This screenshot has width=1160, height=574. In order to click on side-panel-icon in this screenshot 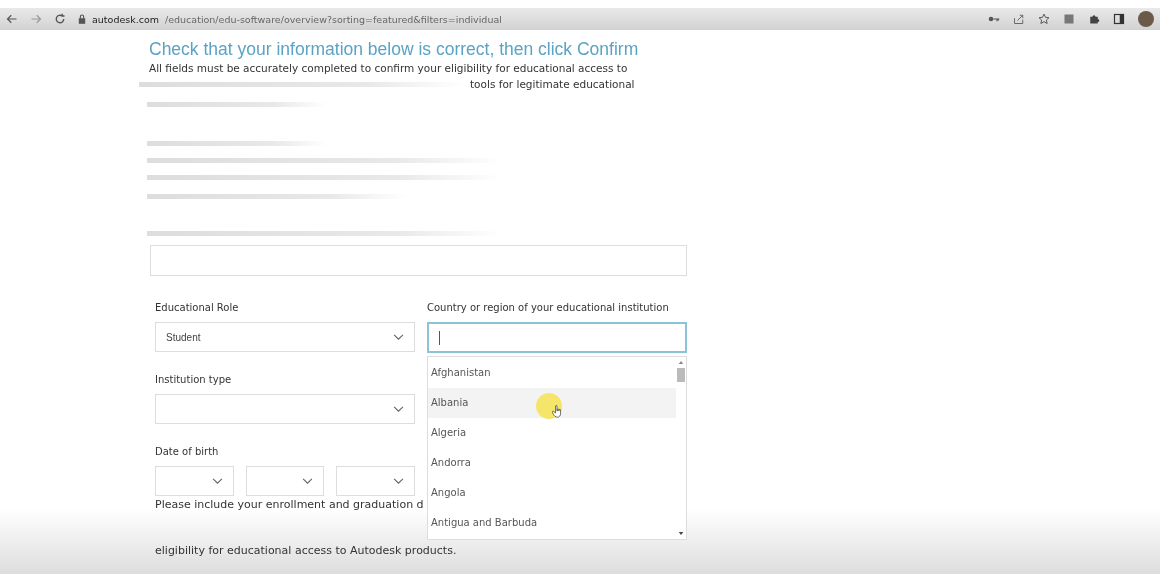, I will do `click(1119, 19)`.